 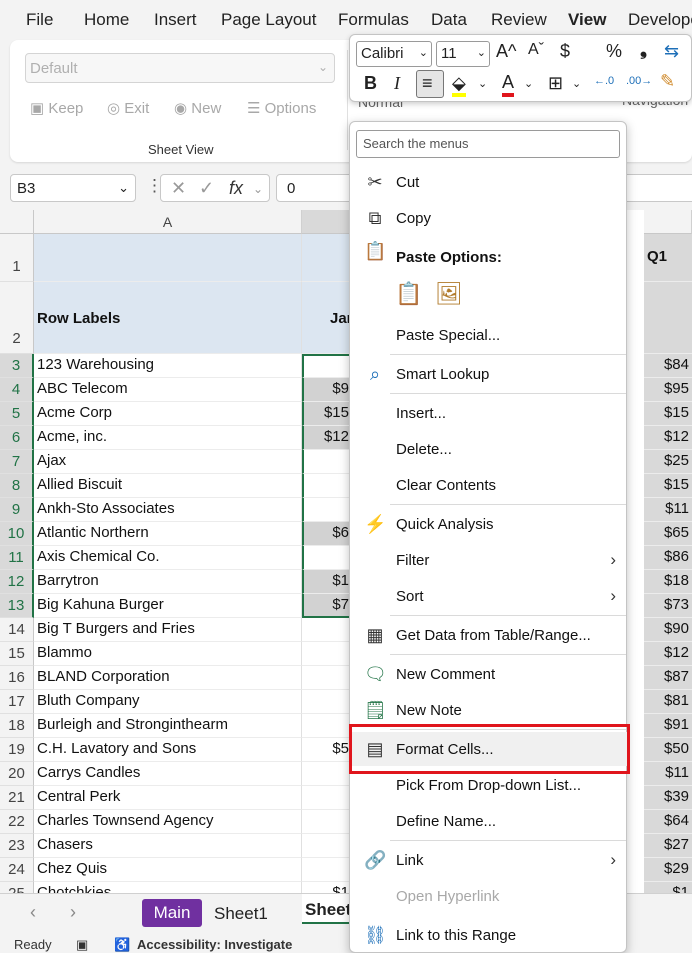 What do you see at coordinates (17, 318) in the screenshot?
I see `row-header: 2` at bounding box center [17, 318].